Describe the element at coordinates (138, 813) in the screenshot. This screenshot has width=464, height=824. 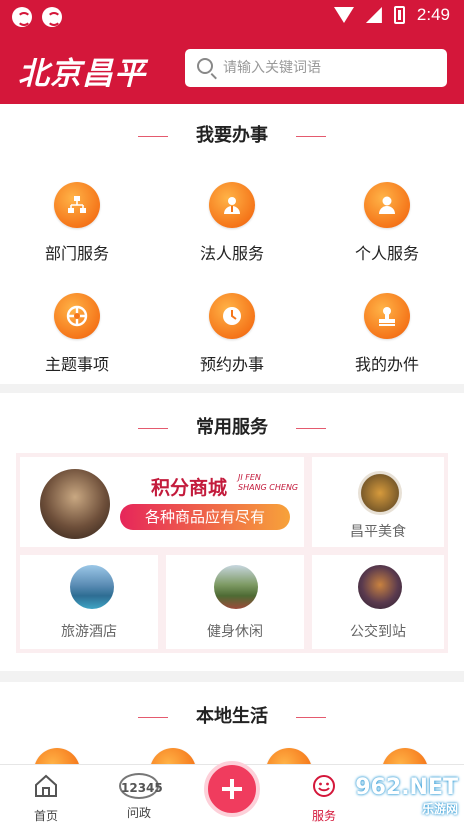
I see `tab-label: 问政` at that location.